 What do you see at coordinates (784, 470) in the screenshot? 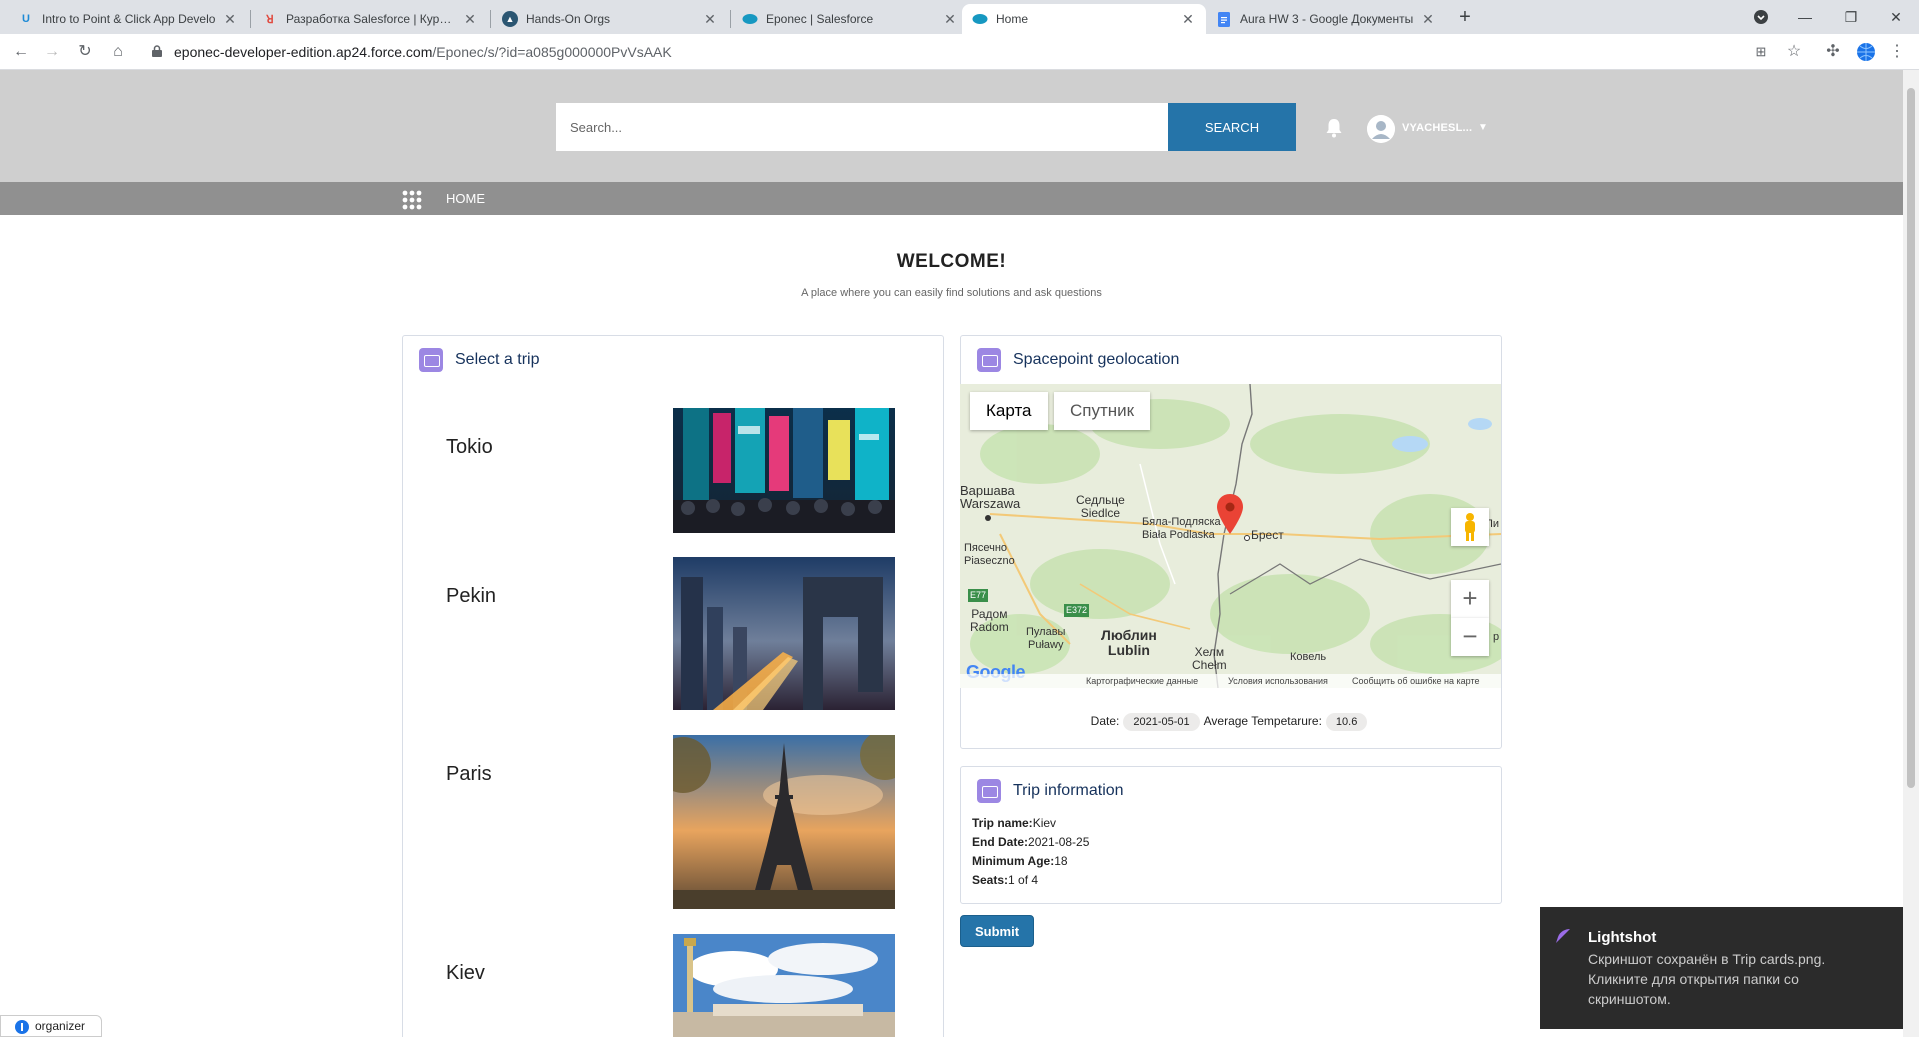
I see `trip-image-tokio` at bounding box center [784, 470].